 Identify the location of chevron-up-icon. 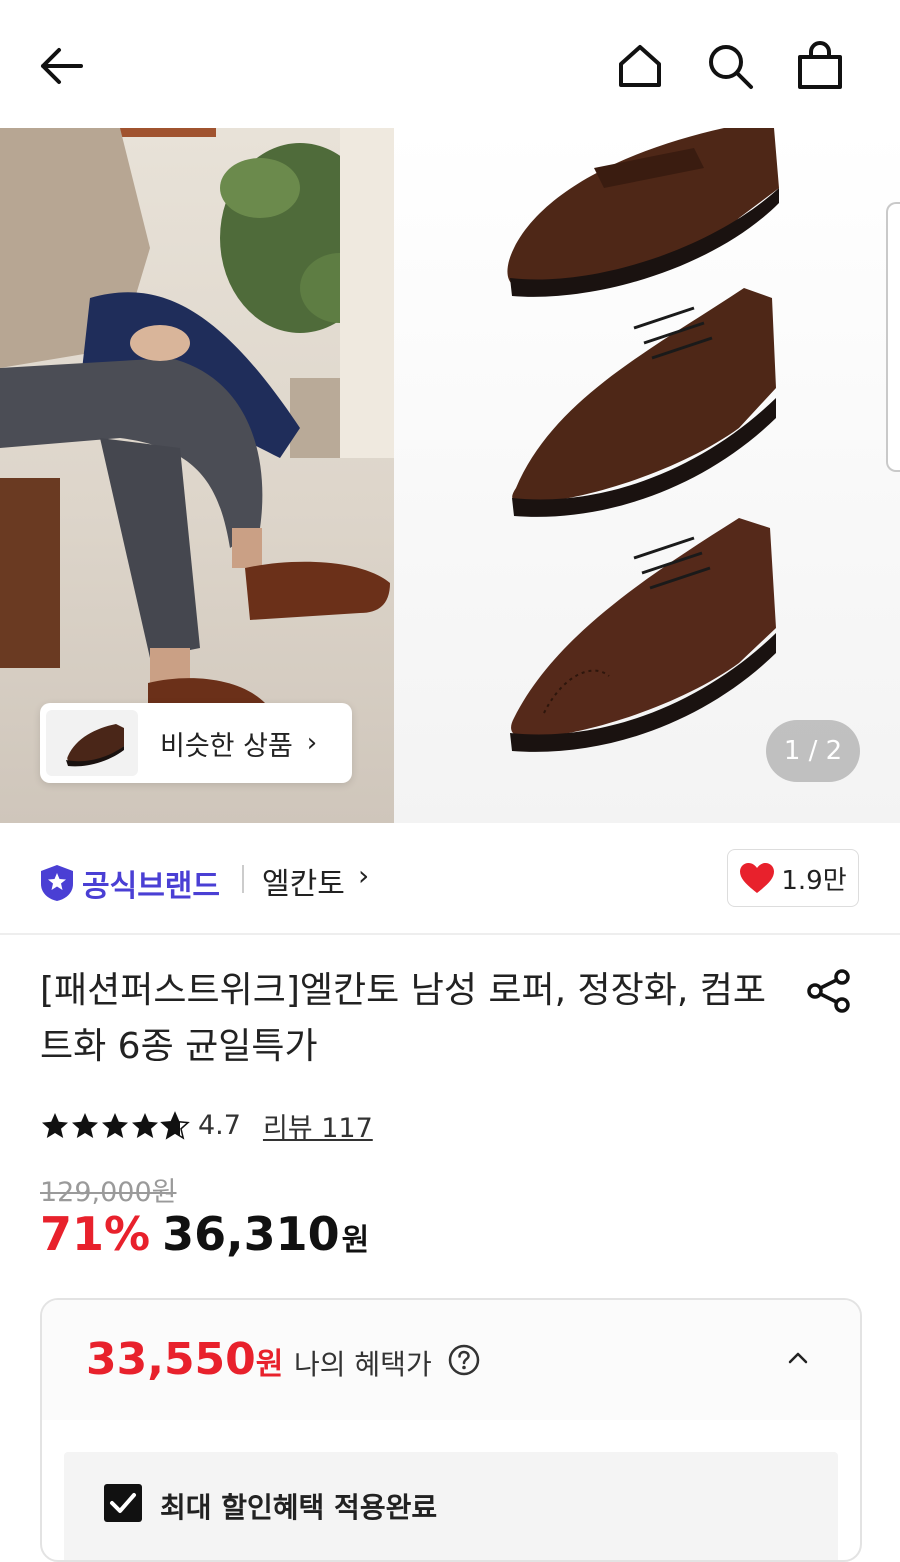
(798, 1358).